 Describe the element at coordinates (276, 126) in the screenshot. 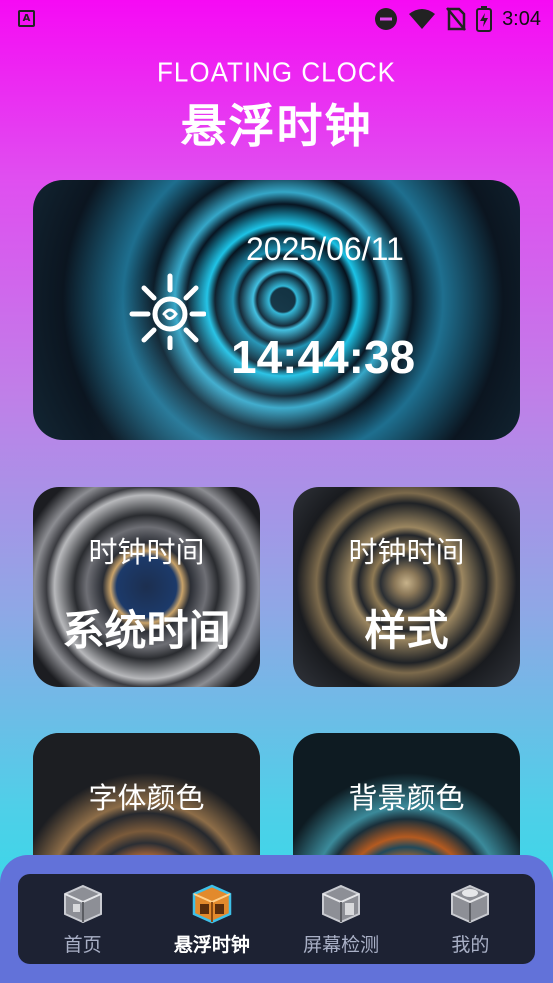

I see `page-title: 悬浮时钟` at that location.